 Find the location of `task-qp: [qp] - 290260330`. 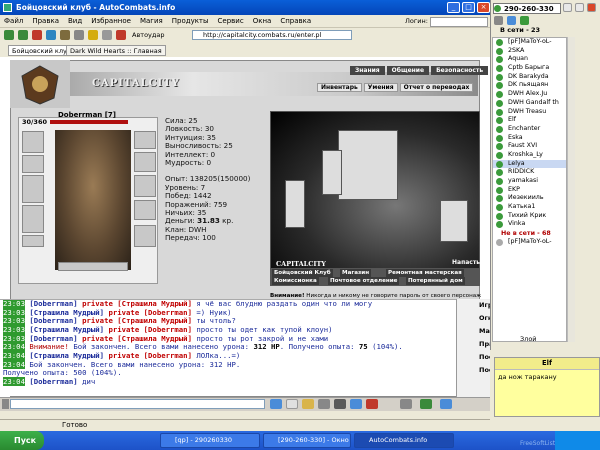

task-qp: [qp] - 290260330 is located at coordinates (210, 440).